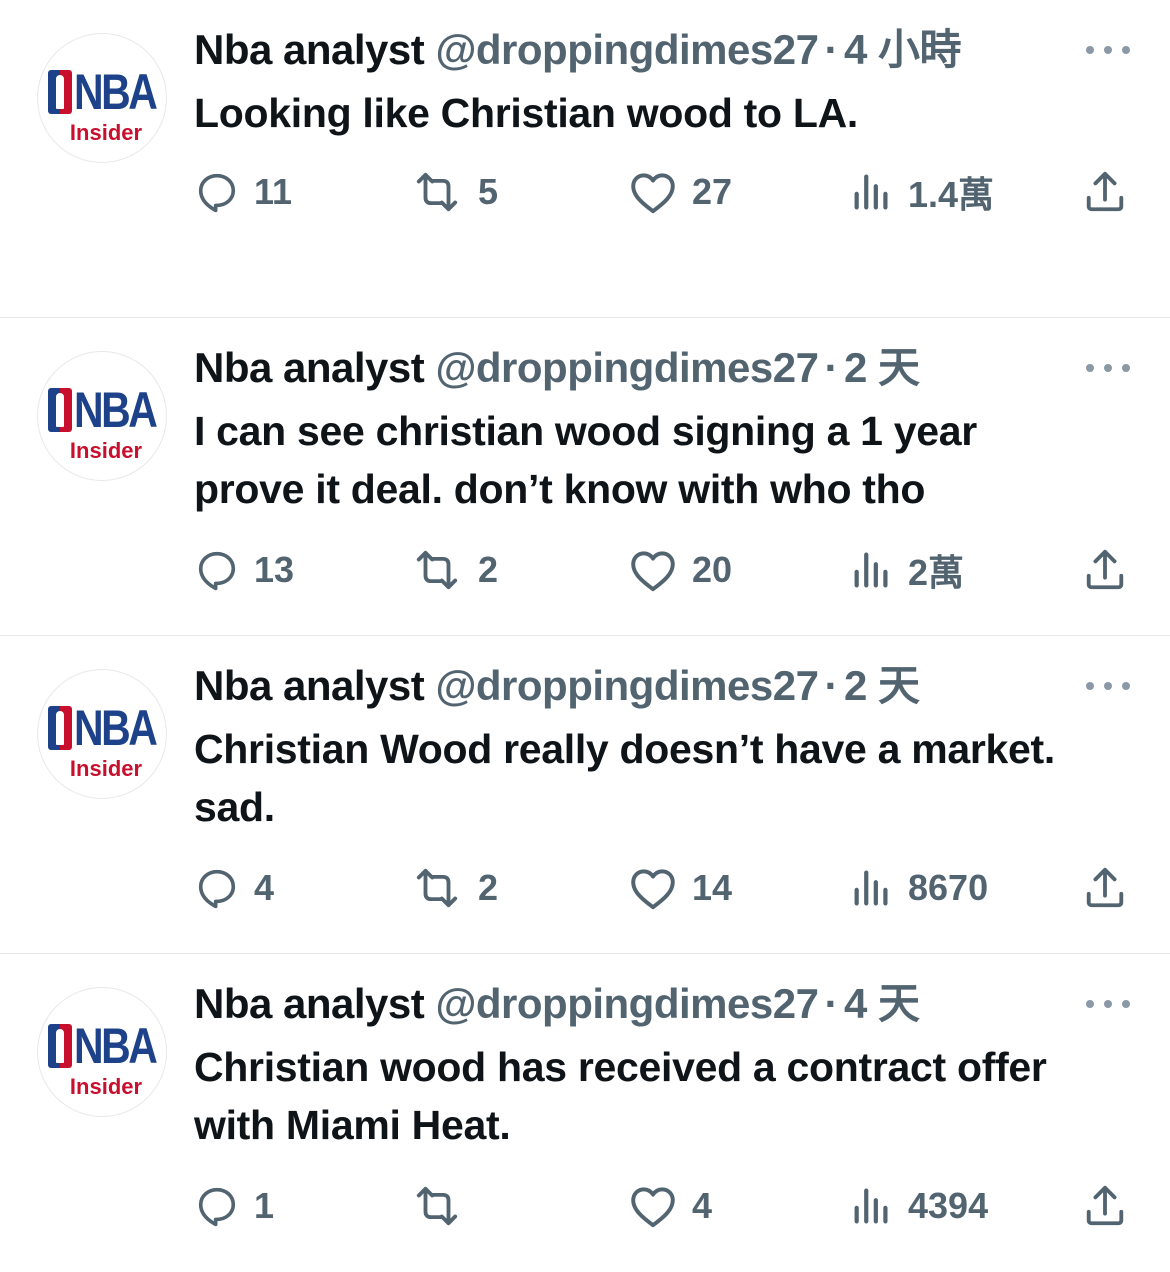 This screenshot has height=1272, width=1170. I want to click on like-count: 4, so click(702, 1205).